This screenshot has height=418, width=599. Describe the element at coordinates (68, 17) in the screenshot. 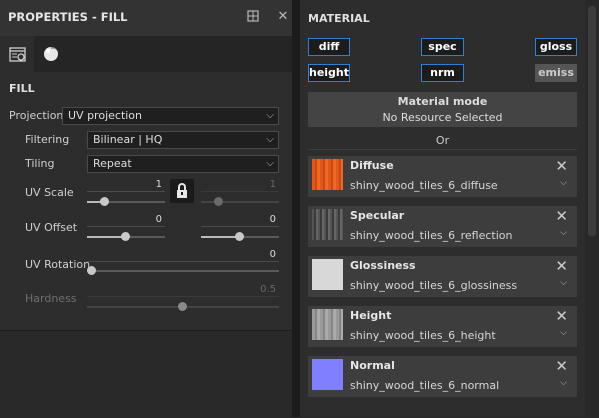

I see `panel-title: PROPERTIES - FILL` at that location.